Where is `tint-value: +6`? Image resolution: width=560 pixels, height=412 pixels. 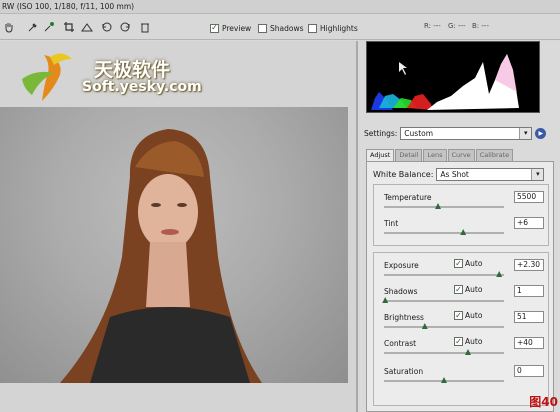
tint-value: +6 is located at coordinates (529, 223).